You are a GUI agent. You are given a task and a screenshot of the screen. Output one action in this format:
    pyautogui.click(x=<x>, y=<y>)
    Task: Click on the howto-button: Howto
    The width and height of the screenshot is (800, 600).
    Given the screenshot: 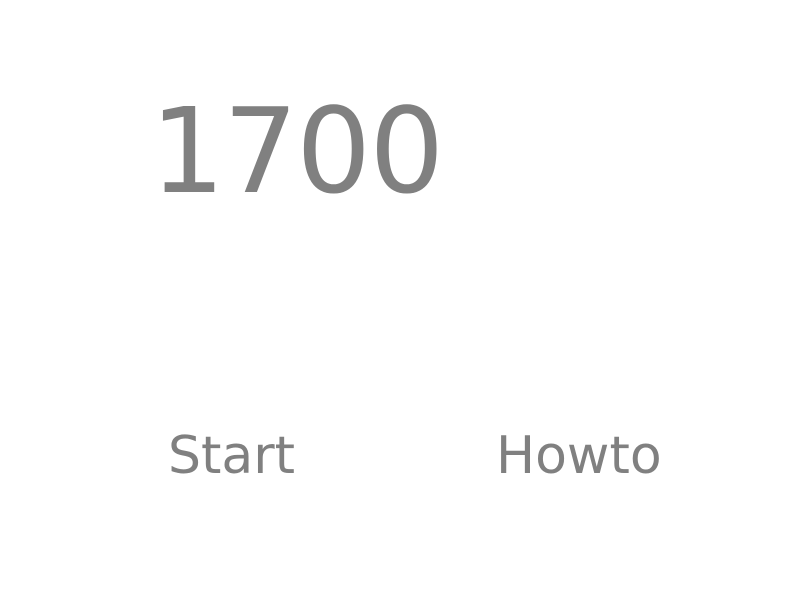 What is the action you would take?
    pyautogui.click(x=579, y=456)
    